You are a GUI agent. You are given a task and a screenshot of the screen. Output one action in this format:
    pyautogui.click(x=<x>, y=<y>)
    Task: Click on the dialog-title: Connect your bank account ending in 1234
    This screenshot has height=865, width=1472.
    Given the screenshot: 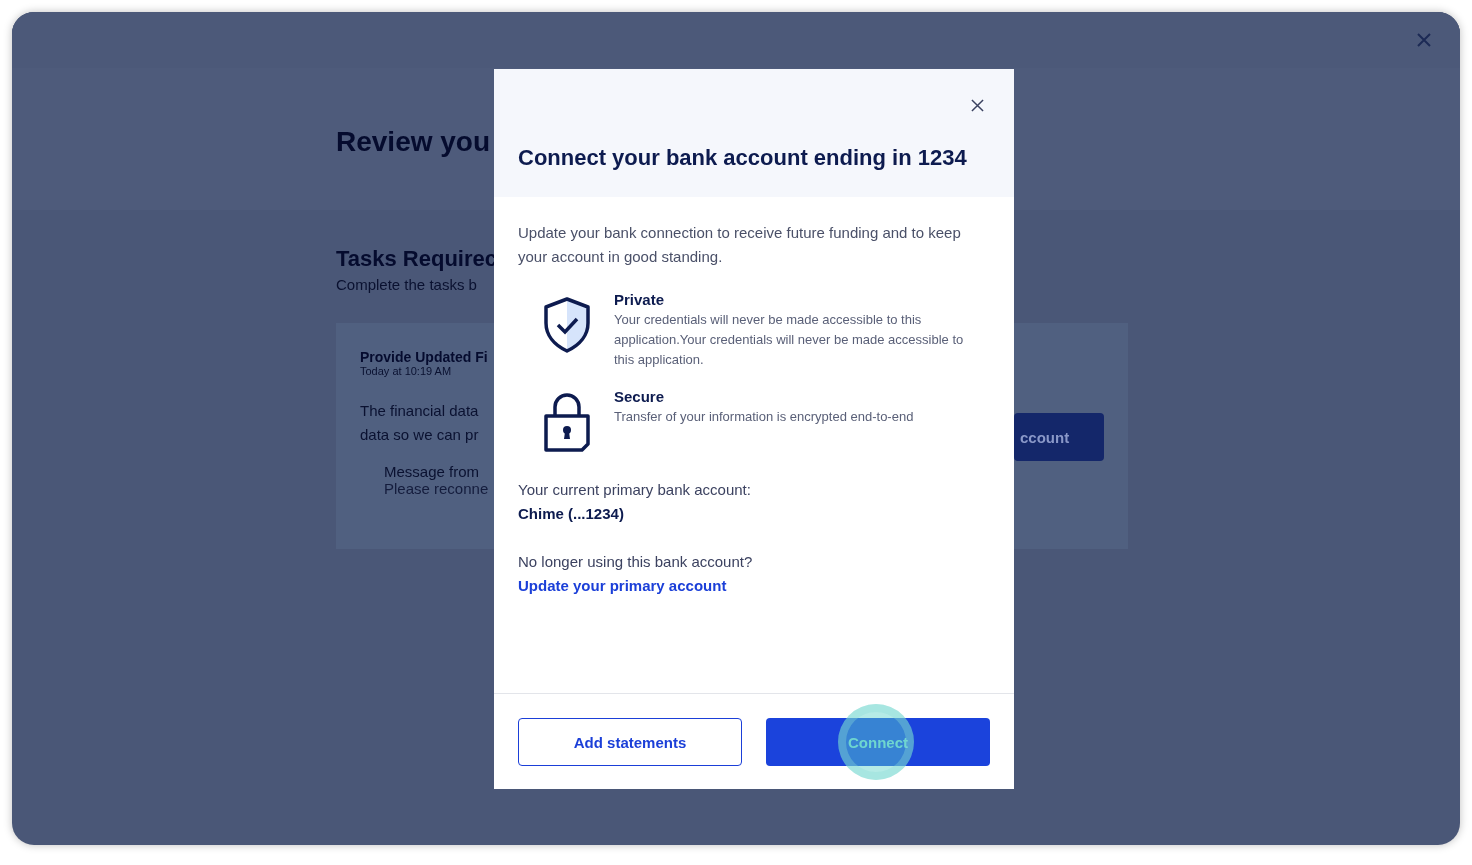 What is the action you would take?
    pyautogui.click(x=742, y=158)
    